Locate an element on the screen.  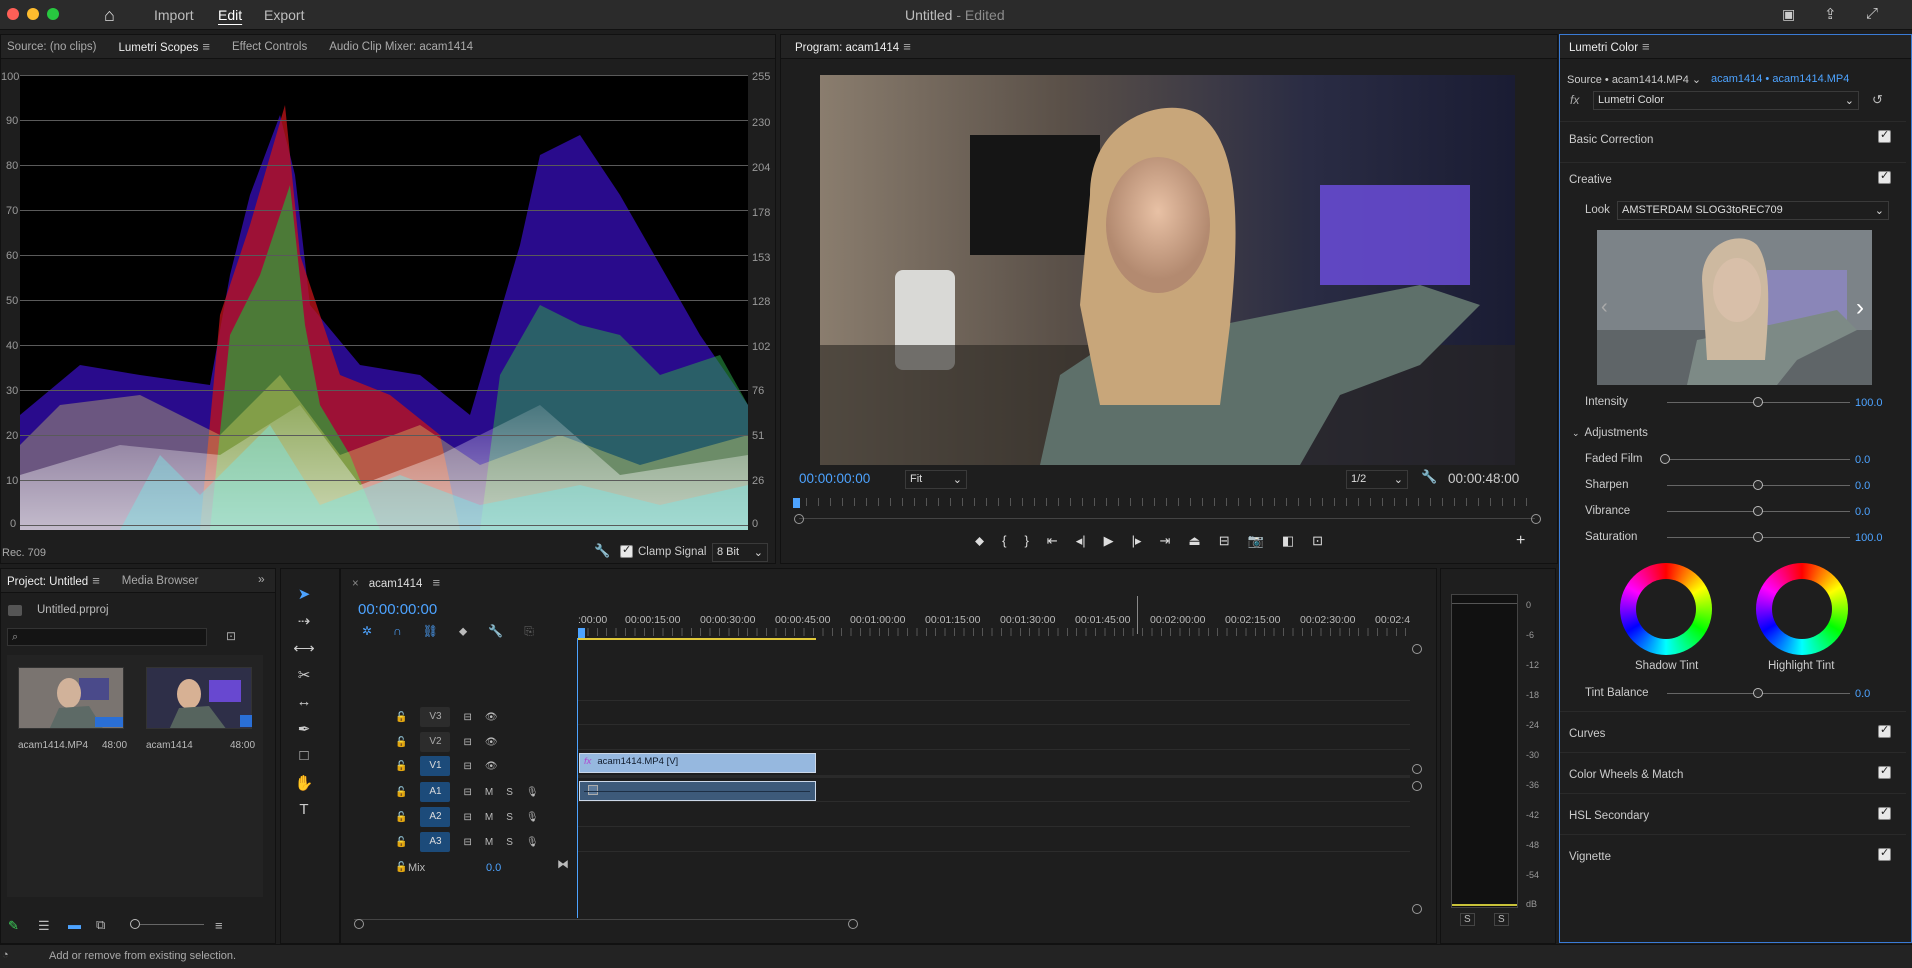
rectangle-tool-icon: □ is located at coordinates (304, 755).